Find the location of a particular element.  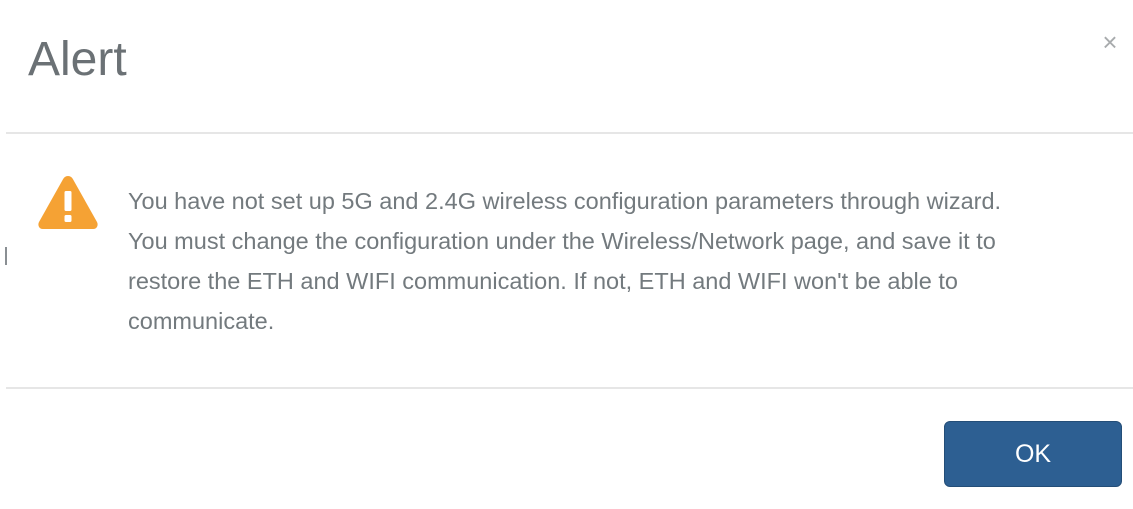

close-icon: × is located at coordinates (1110, 42).